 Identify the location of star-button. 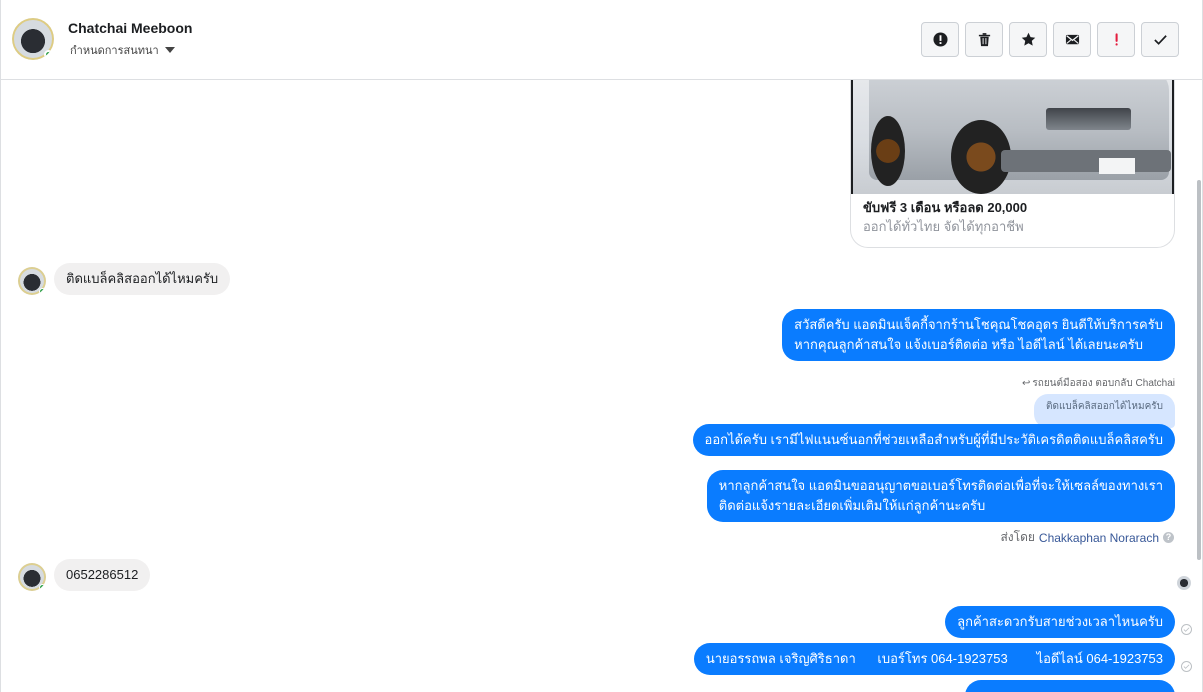
(1028, 39).